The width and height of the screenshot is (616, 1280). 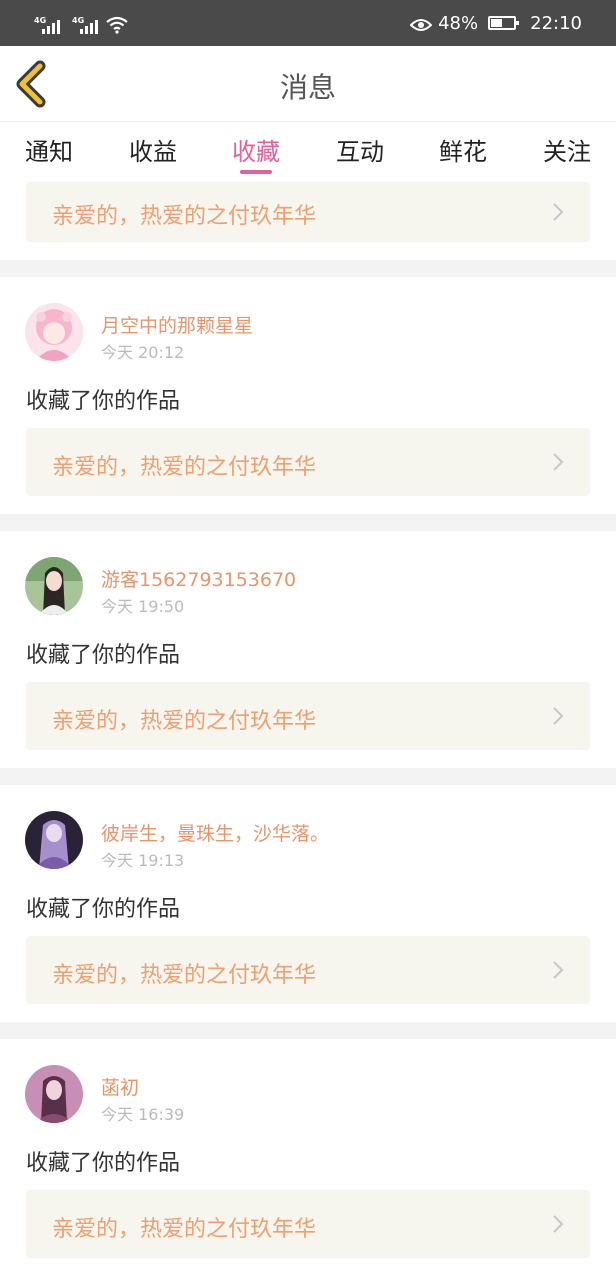 What do you see at coordinates (556, 23) in the screenshot?
I see `clock: 22:10` at bounding box center [556, 23].